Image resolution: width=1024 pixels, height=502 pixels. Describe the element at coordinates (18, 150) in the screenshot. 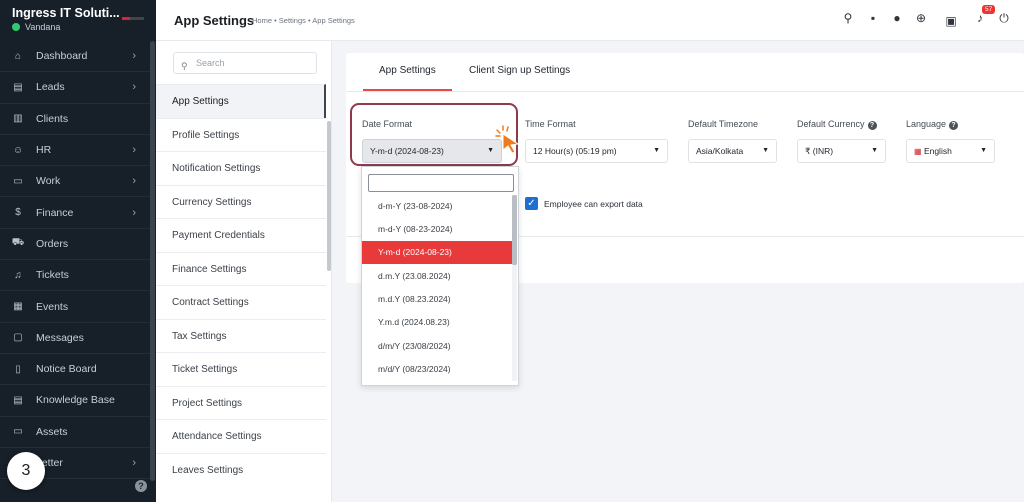

I see `users-icon: ☺` at that location.